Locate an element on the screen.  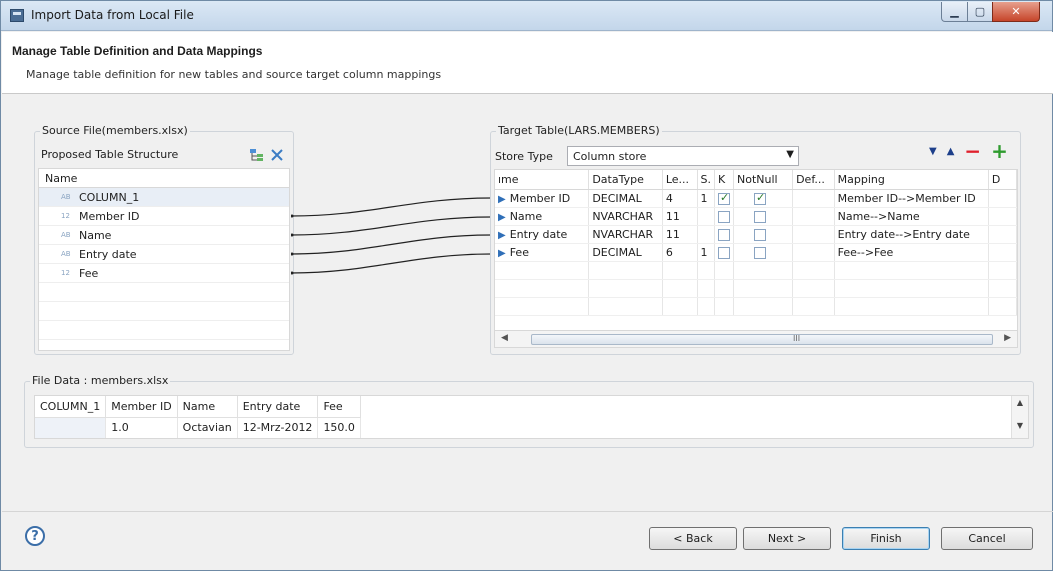
scroll-up-icon: ▲ is located at coordinates (1020, 402).